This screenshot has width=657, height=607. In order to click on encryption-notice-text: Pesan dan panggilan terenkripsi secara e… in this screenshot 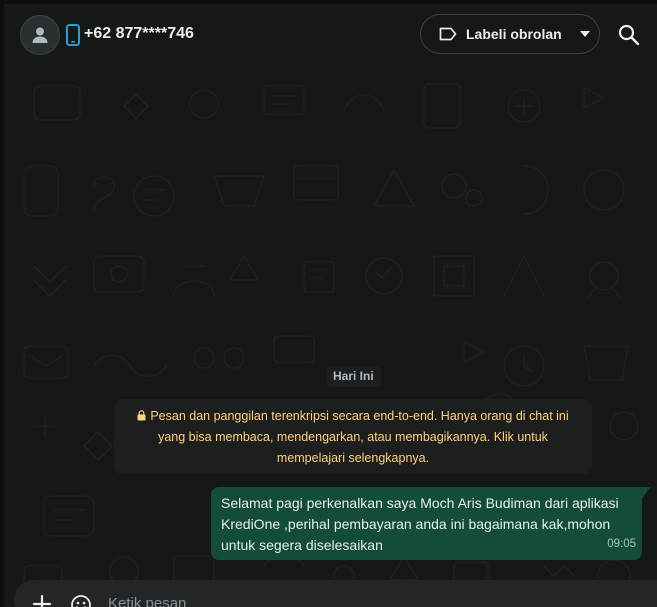, I will do `click(359, 437)`.